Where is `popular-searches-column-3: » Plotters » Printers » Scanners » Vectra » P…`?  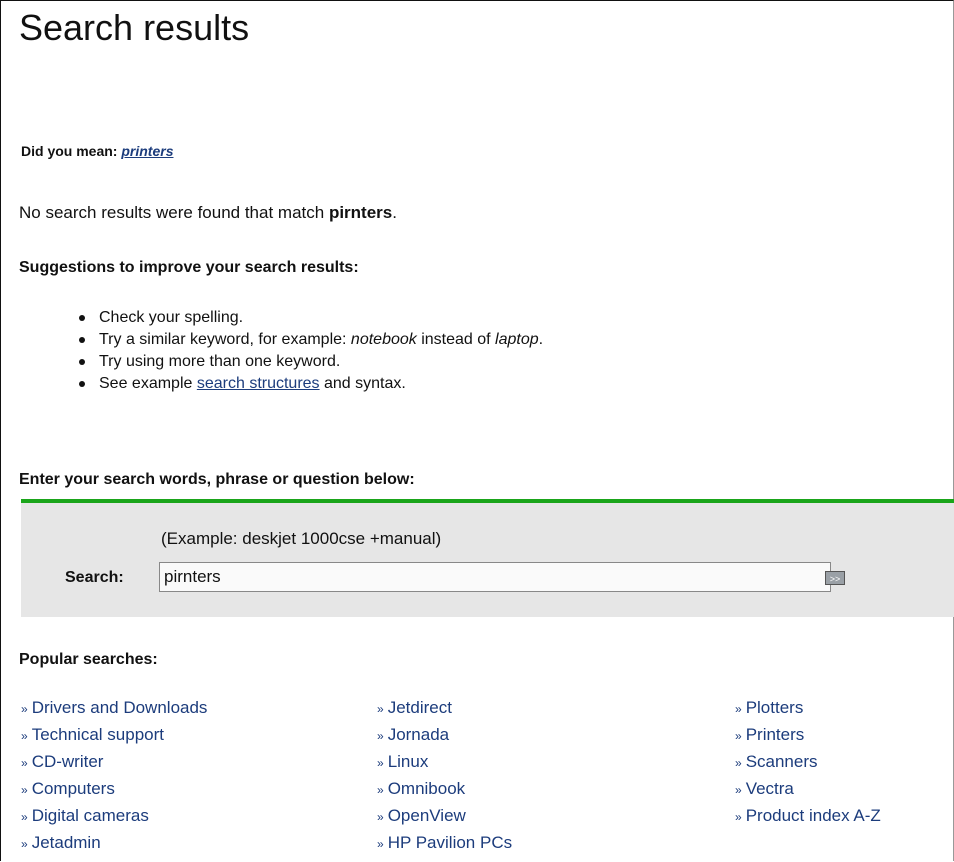 popular-searches-column-3: » Plotters » Printers » Scanners » Vectra » P… is located at coordinates (808, 762).